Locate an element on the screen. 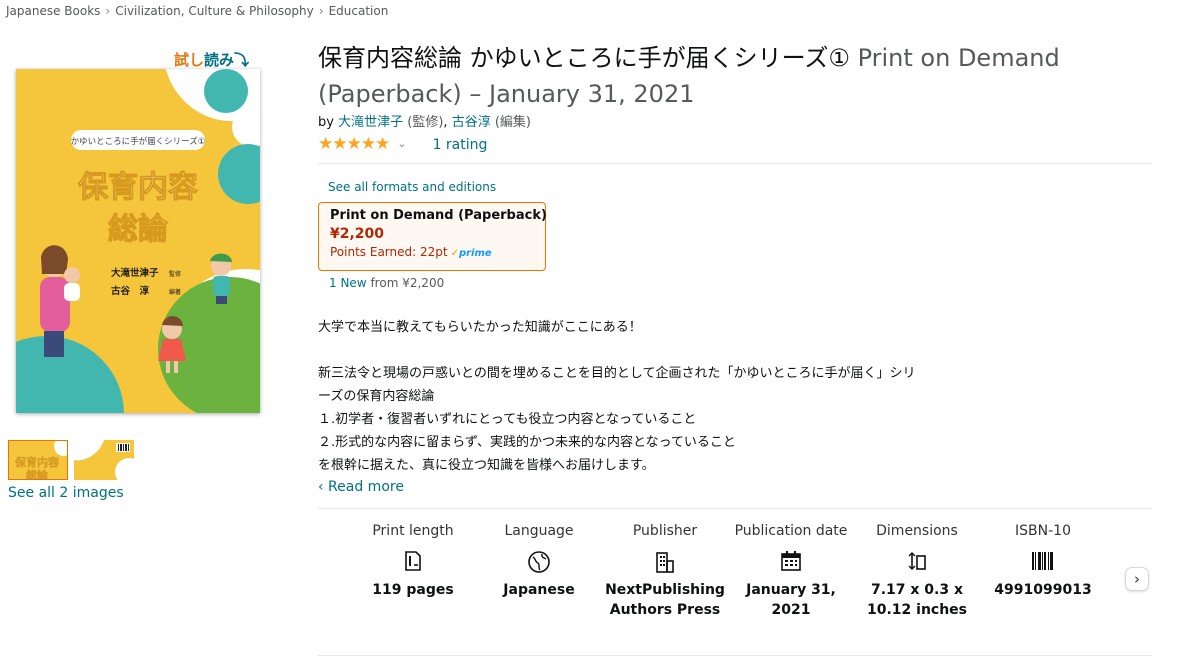  detail-print-length: Print length 119 pages is located at coordinates (413, 561).